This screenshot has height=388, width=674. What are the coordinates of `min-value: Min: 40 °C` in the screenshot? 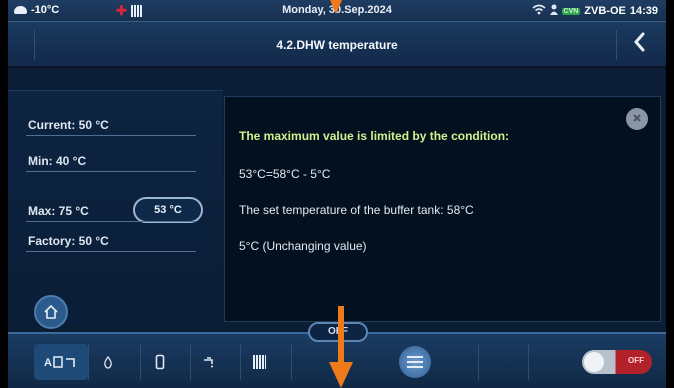 It's located at (57, 161).